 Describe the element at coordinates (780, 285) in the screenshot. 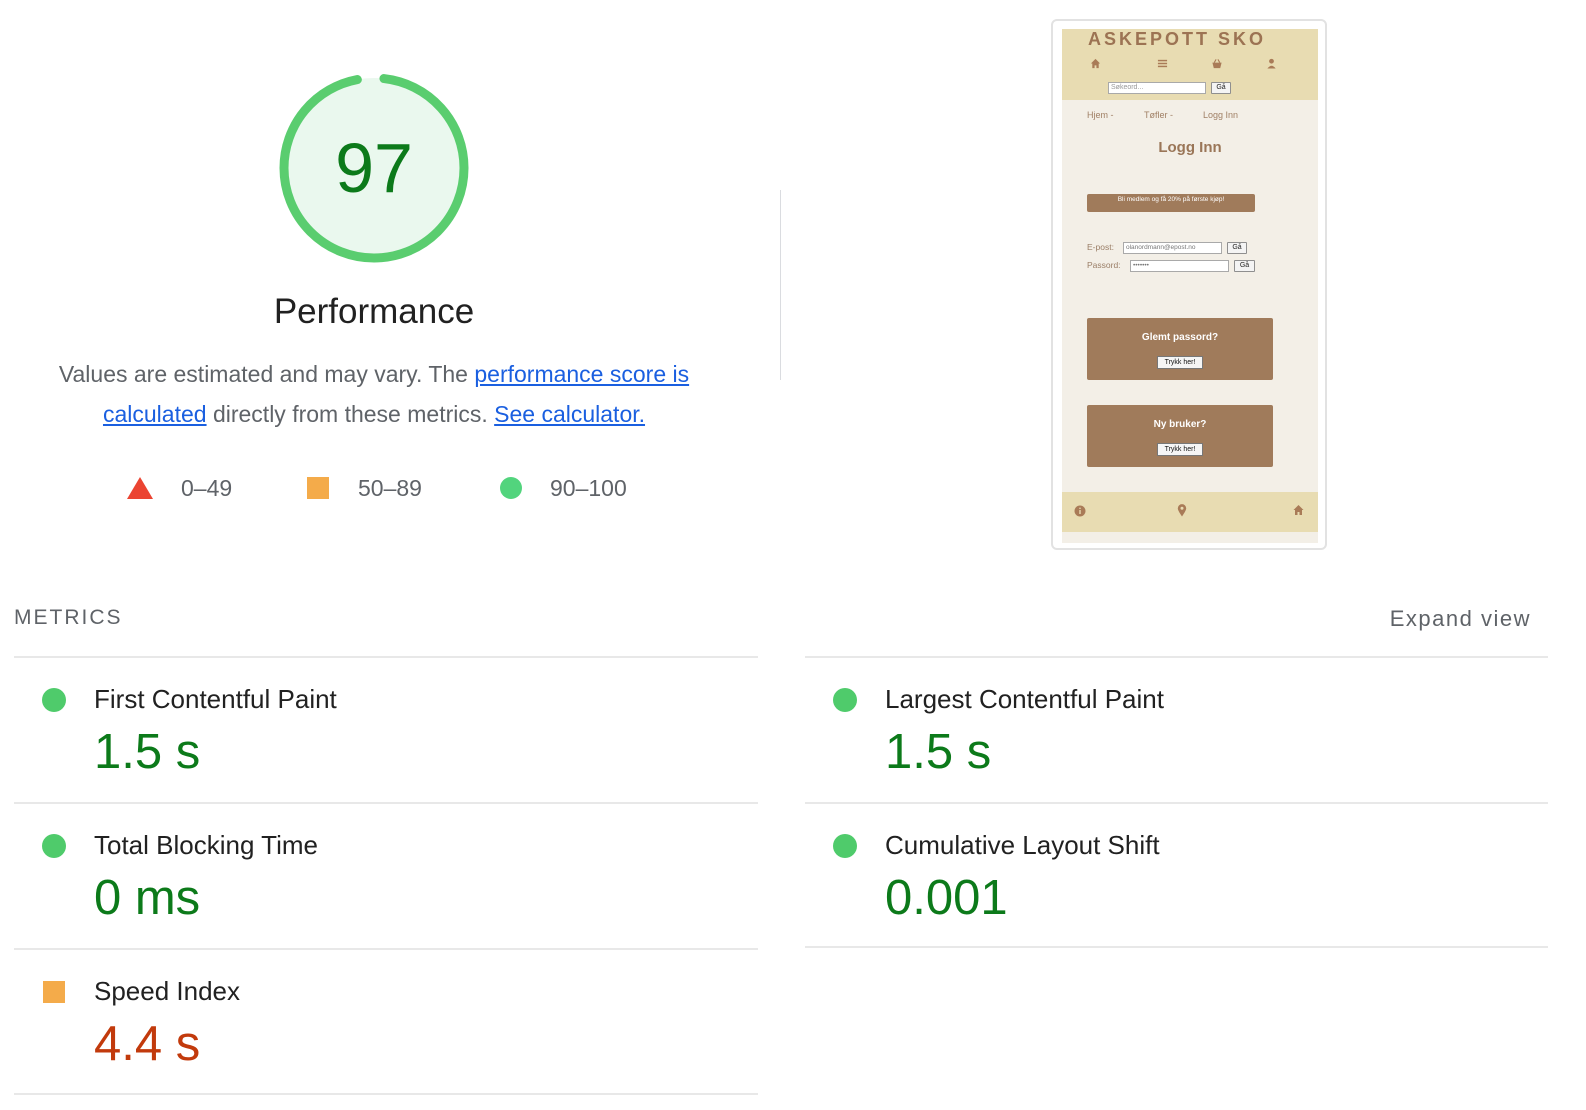

I see `vertical-divider` at that location.